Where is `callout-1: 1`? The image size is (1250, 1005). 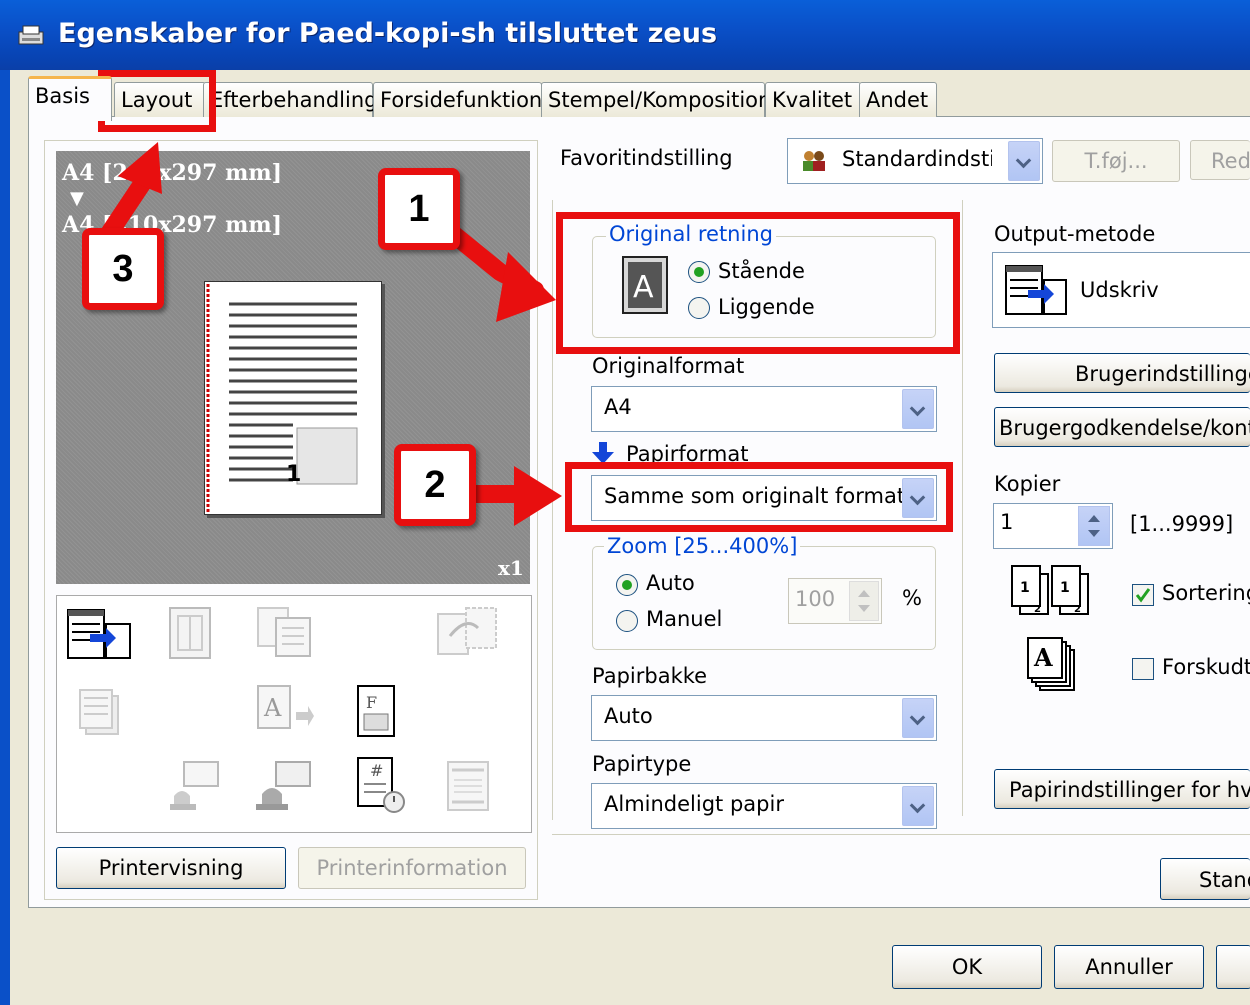
callout-1: 1 is located at coordinates (419, 209).